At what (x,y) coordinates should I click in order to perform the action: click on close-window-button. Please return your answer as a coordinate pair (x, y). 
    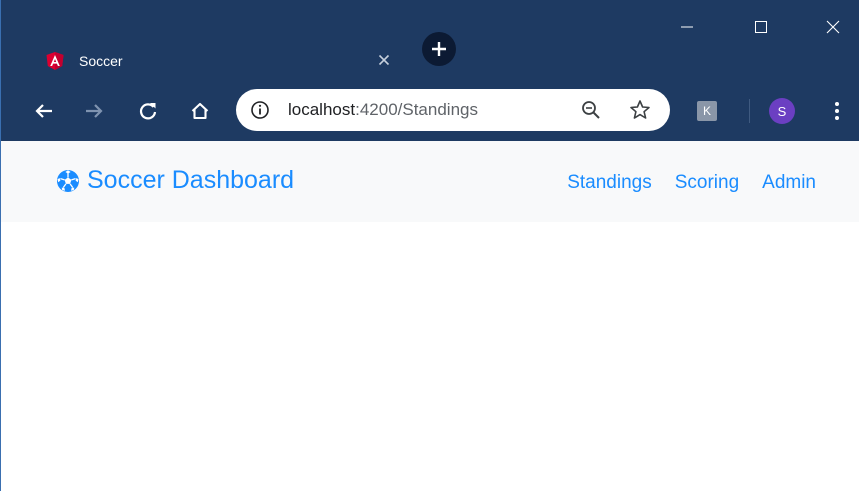
    Looking at the image, I should click on (833, 27).